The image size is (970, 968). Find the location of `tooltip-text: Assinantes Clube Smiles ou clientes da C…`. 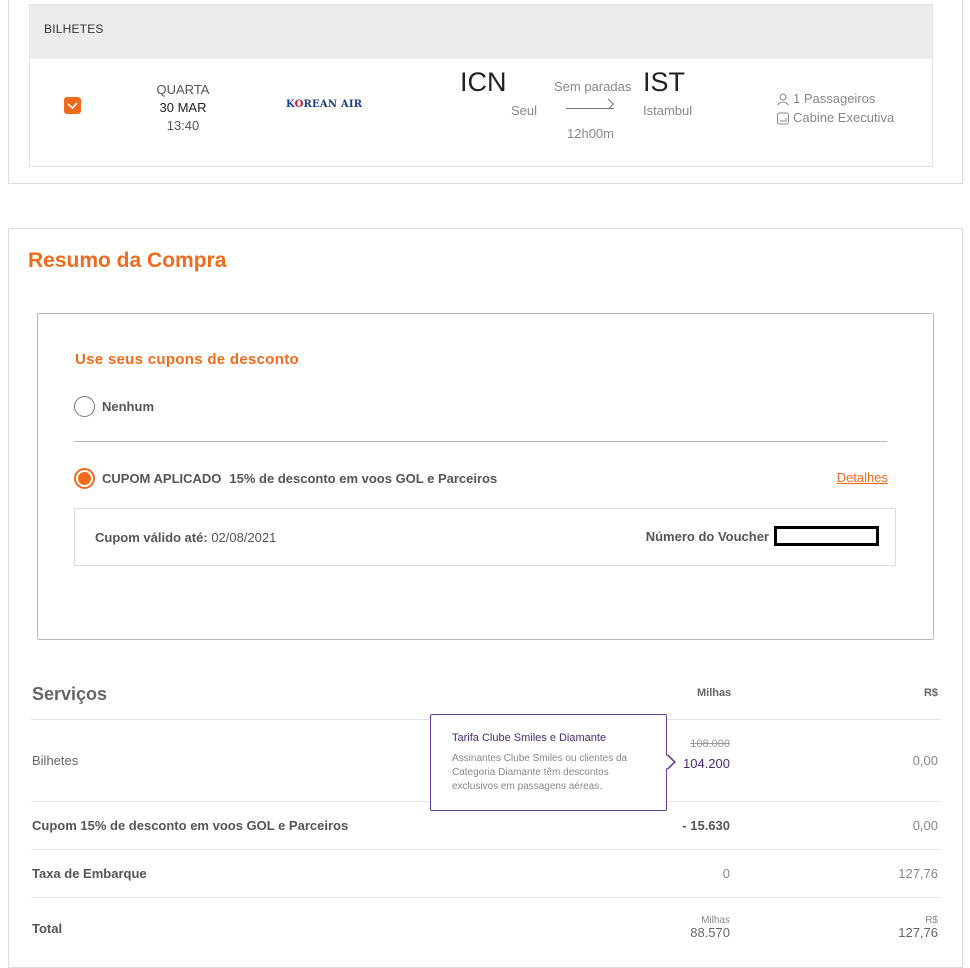

tooltip-text: Assinantes Clube Smiles ou clientes da C… is located at coordinates (540, 772).